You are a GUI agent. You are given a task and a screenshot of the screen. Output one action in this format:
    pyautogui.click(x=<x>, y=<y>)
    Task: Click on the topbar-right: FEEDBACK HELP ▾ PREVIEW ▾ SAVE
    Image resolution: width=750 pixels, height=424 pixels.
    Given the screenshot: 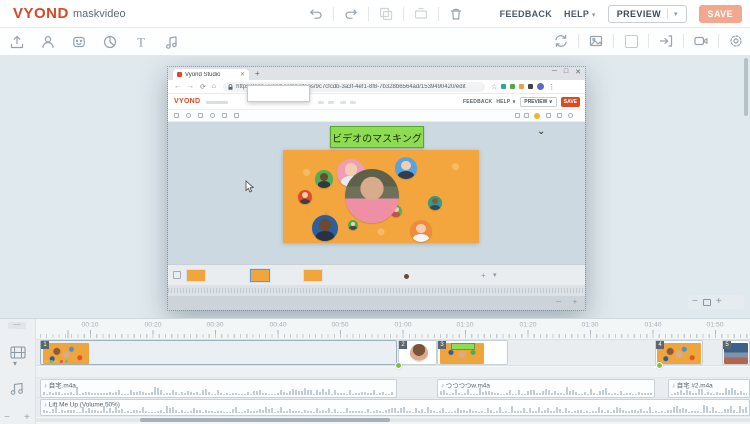 What is the action you would take?
    pyautogui.click(x=621, y=14)
    